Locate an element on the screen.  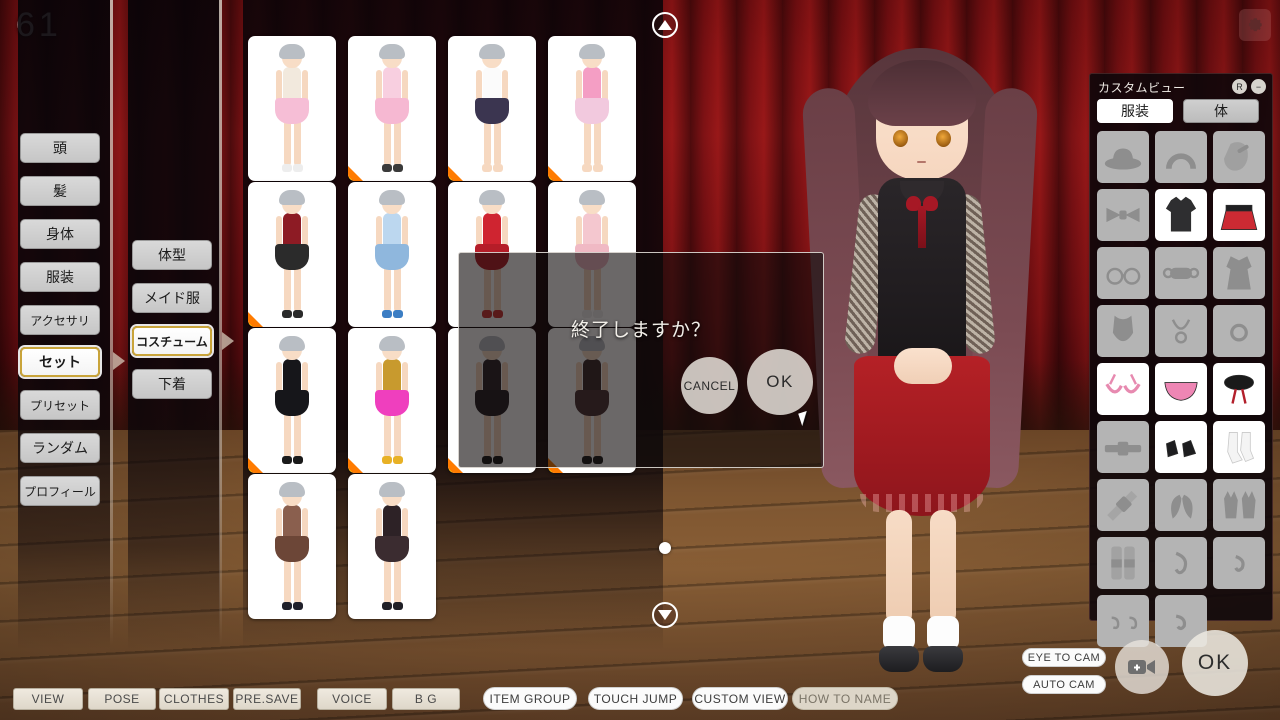
wings-icon is located at coordinates (1182, 506).